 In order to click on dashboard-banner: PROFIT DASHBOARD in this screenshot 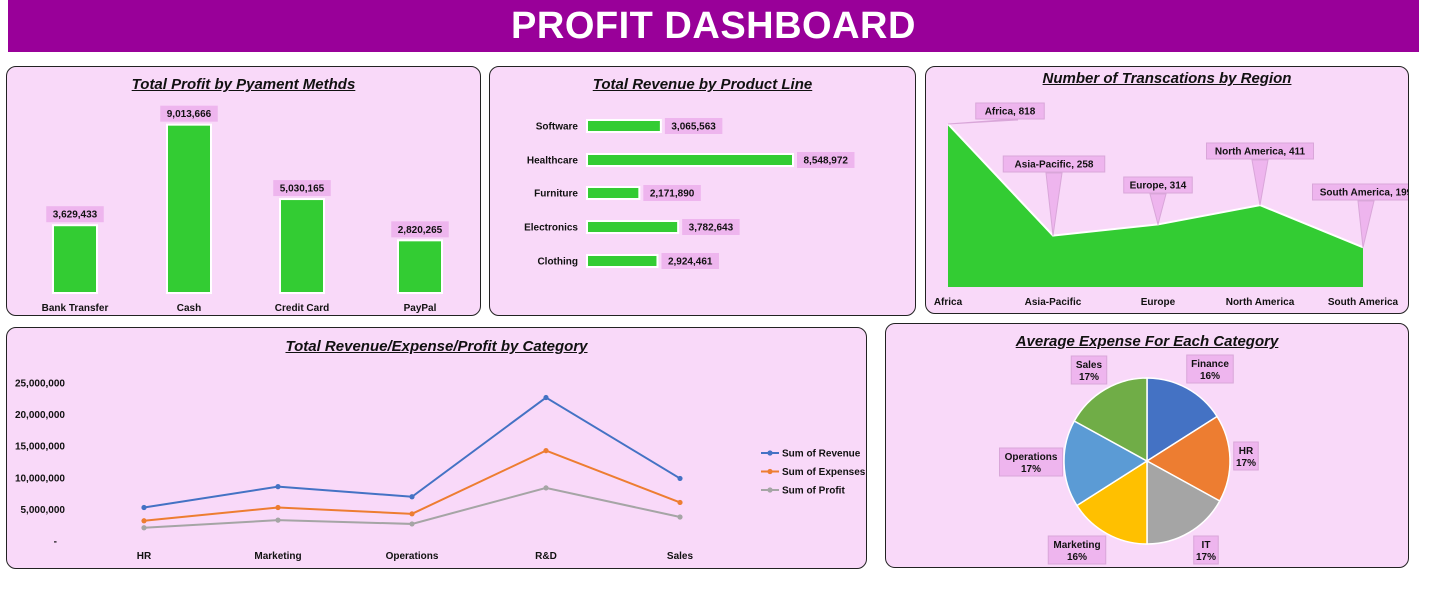, I will do `click(713, 26)`.